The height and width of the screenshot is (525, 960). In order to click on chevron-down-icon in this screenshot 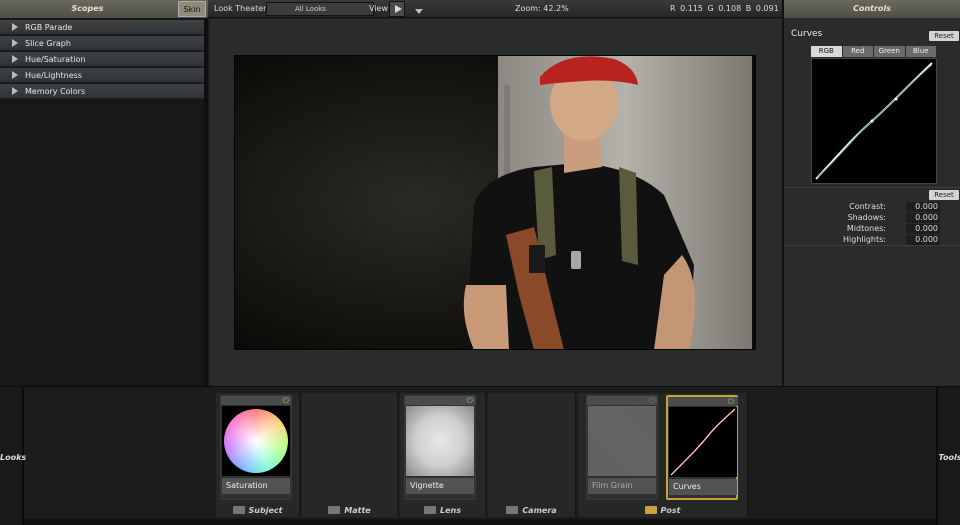, I will do `click(419, 11)`.